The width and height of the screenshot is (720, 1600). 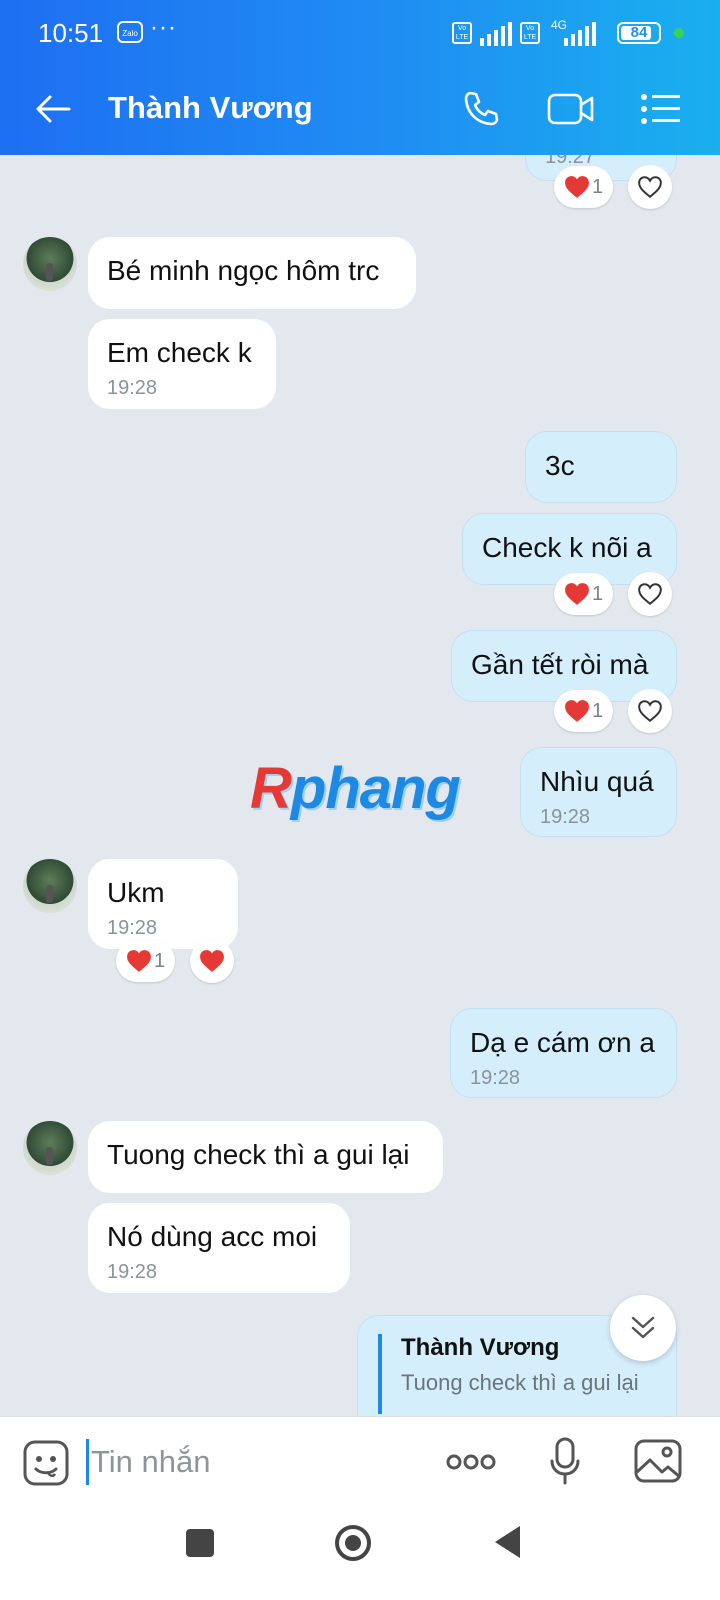 I want to click on camera-indicator-icon, so click(x=679, y=33).